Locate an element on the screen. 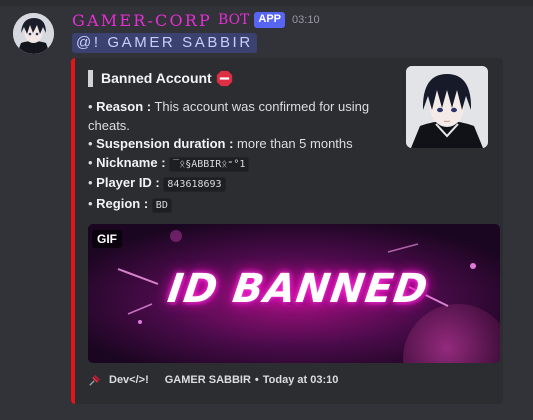 This screenshot has height=420, width=533. embed-title: Banned Account is located at coordinates (160, 78).